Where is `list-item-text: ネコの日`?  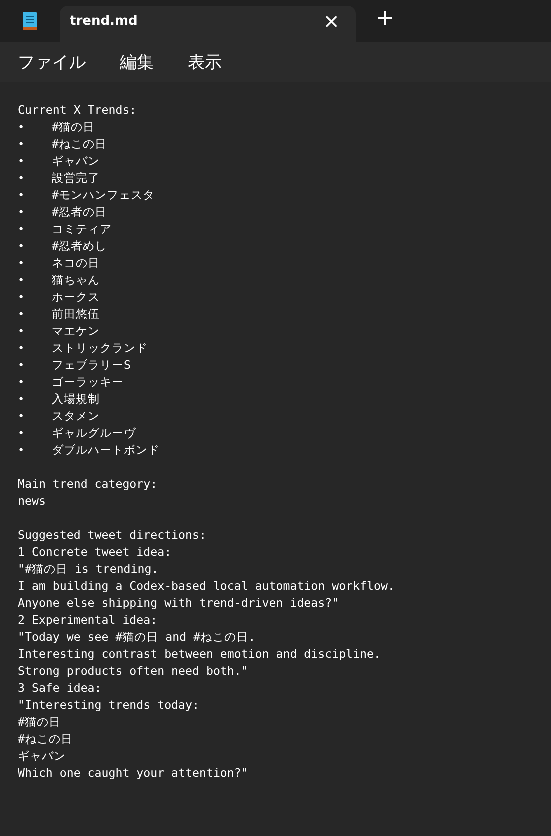
list-item-text: ネコの日 is located at coordinates (76, 263).